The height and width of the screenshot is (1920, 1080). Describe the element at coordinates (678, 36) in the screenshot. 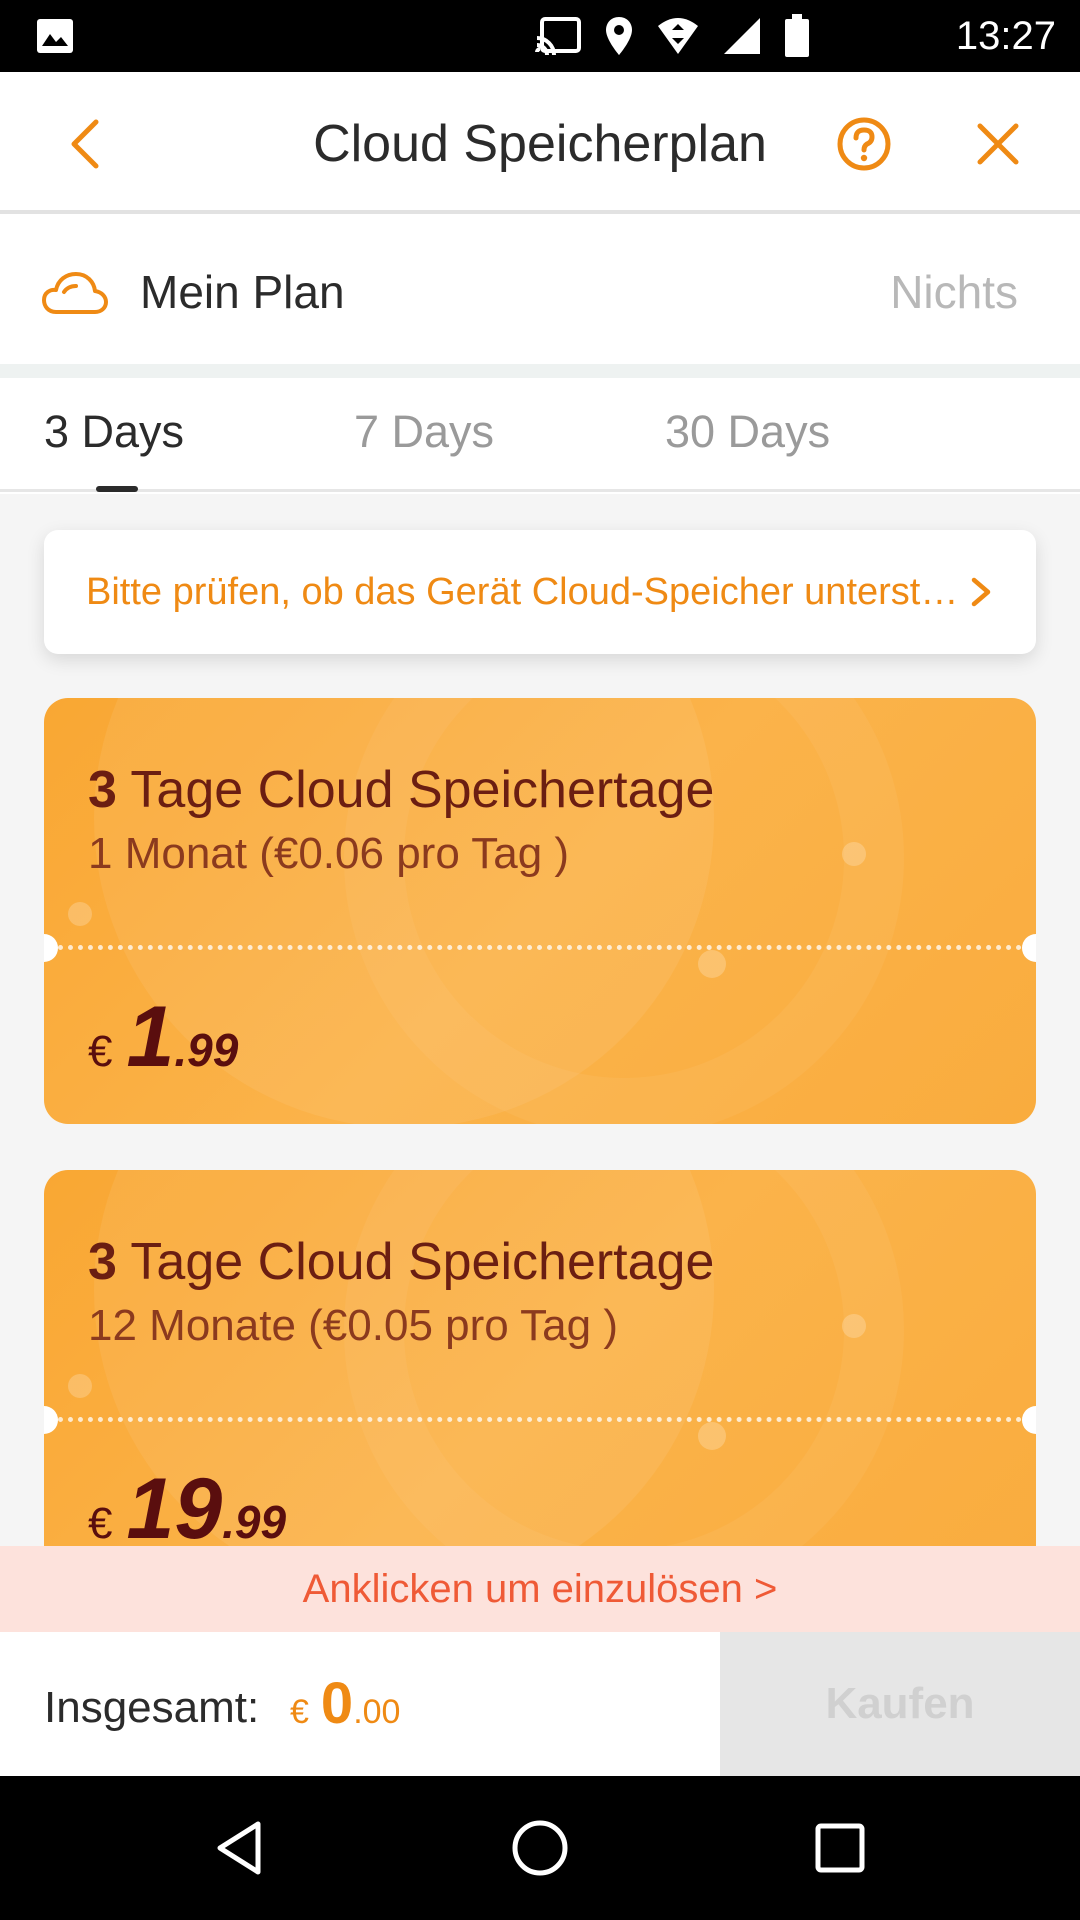

I see `wifi-icon` at that location.